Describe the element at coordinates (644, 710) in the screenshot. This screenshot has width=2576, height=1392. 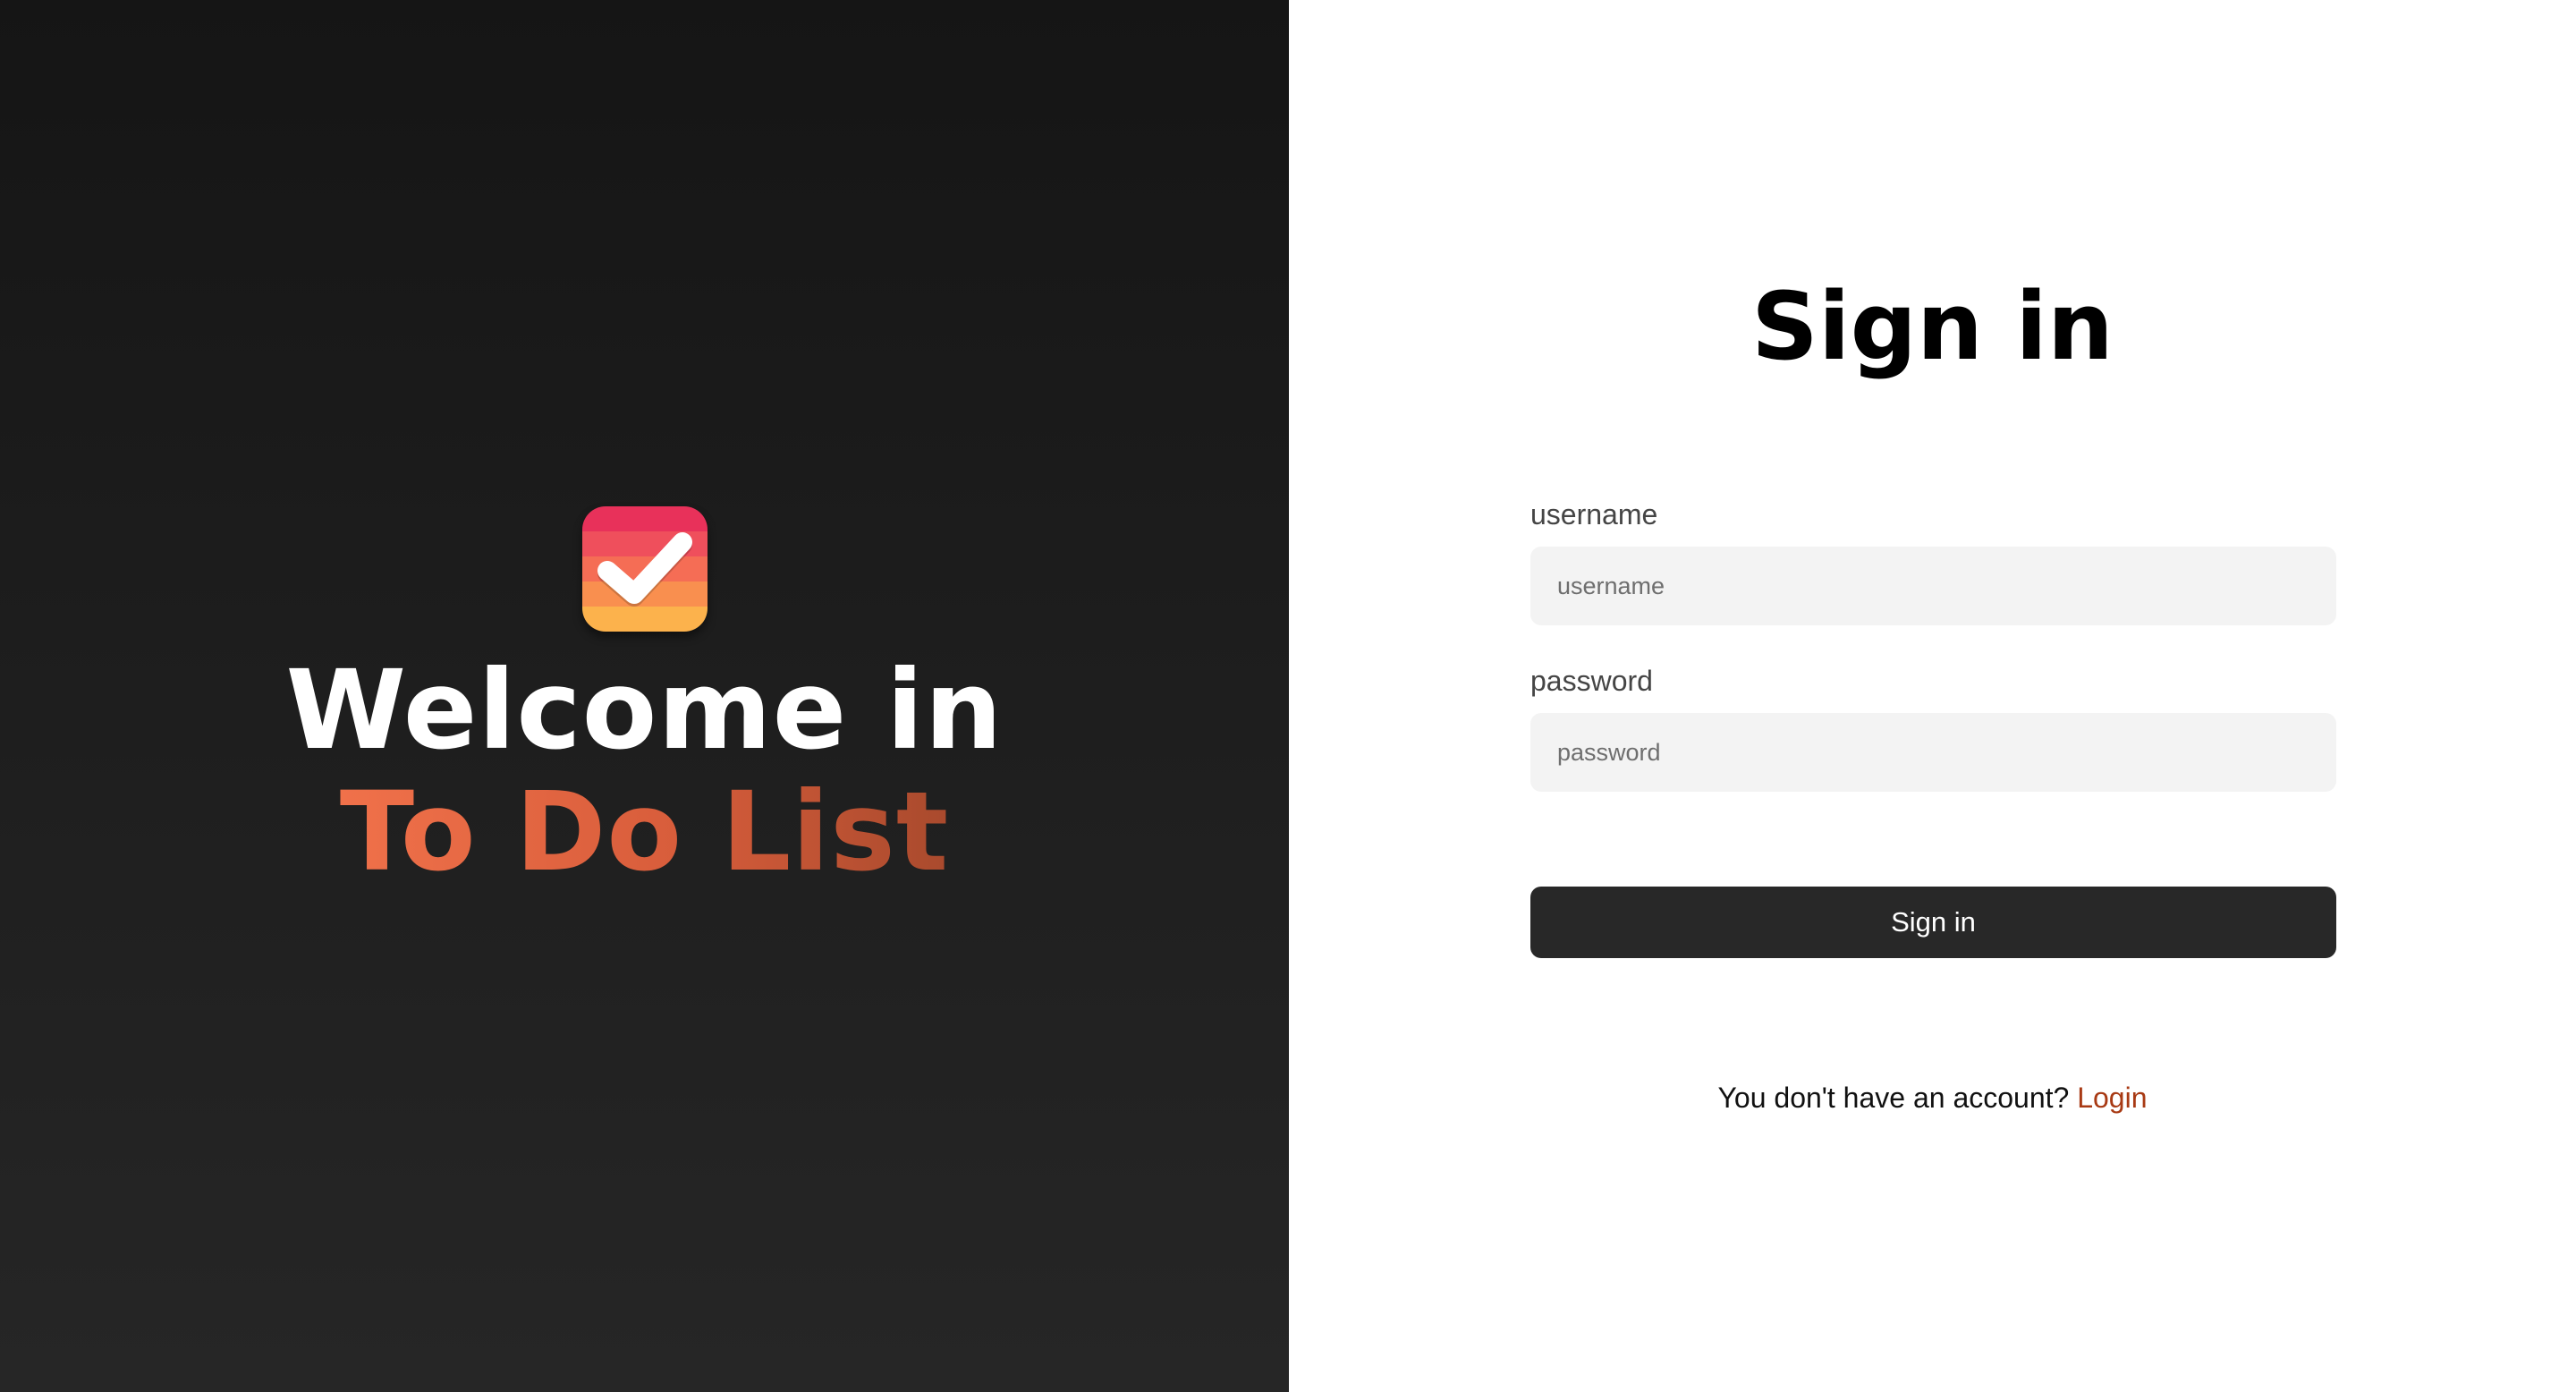
I see `welcome-heading: Welcome in` at that location.